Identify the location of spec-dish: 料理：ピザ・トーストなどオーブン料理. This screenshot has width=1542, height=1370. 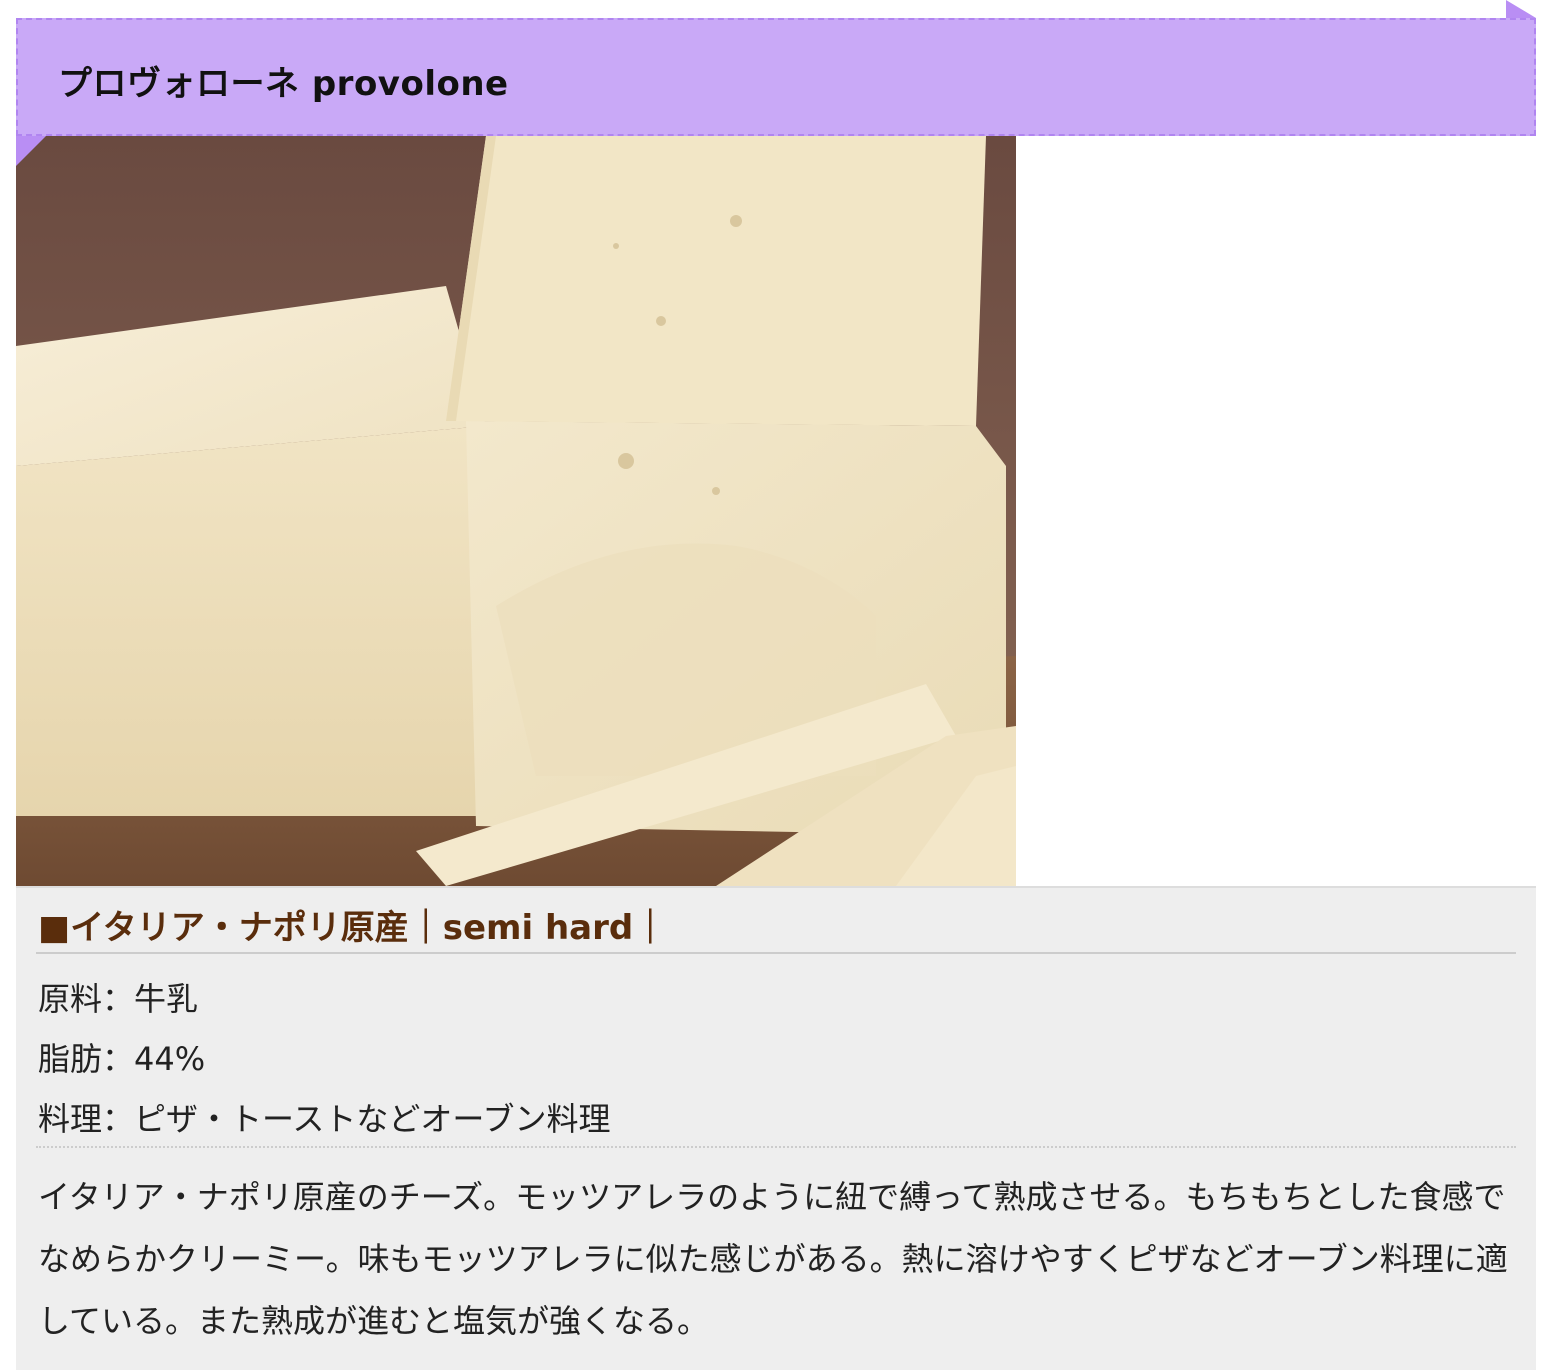
(324, 1119).